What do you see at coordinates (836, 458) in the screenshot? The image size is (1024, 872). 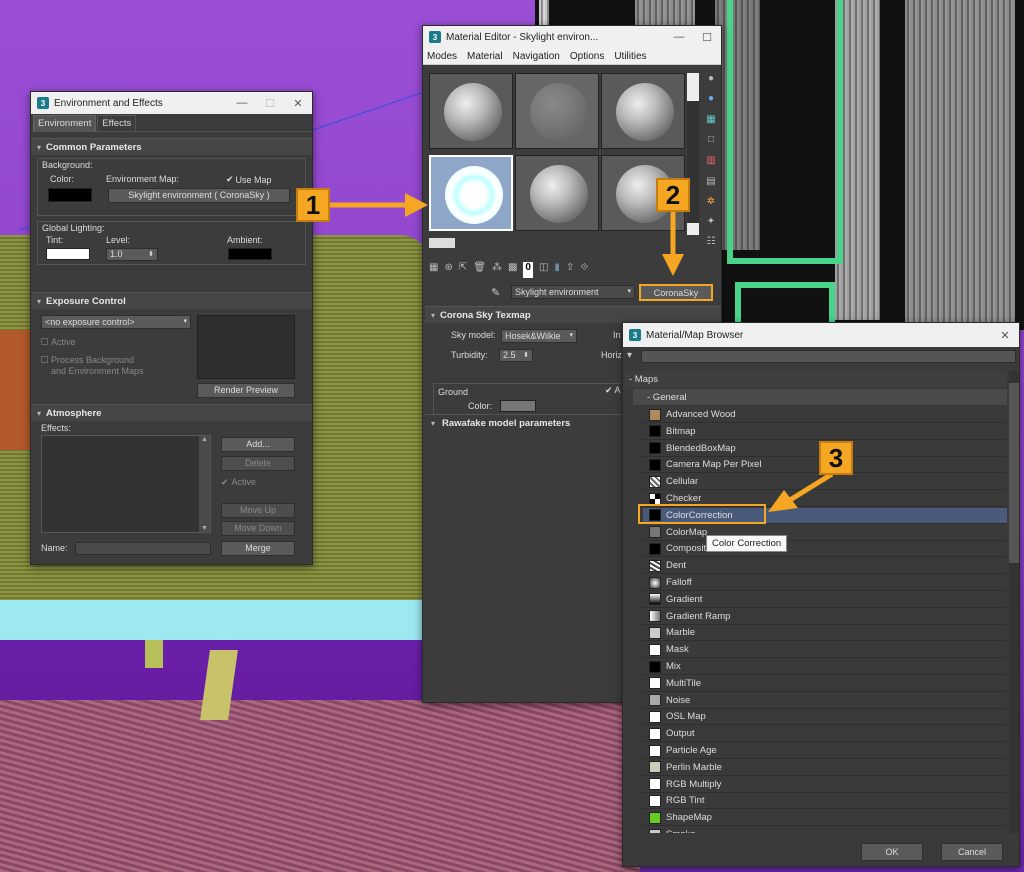 I see `callout-3: 3` at bounding box center [836, 458].